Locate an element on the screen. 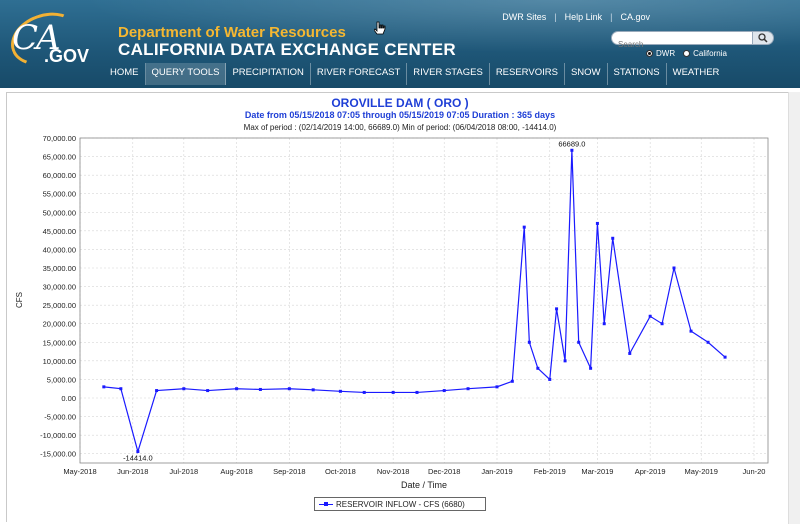 The image size is (800, 524). y-tick-label: 35,000.00 is located at coordinates (59, 268).